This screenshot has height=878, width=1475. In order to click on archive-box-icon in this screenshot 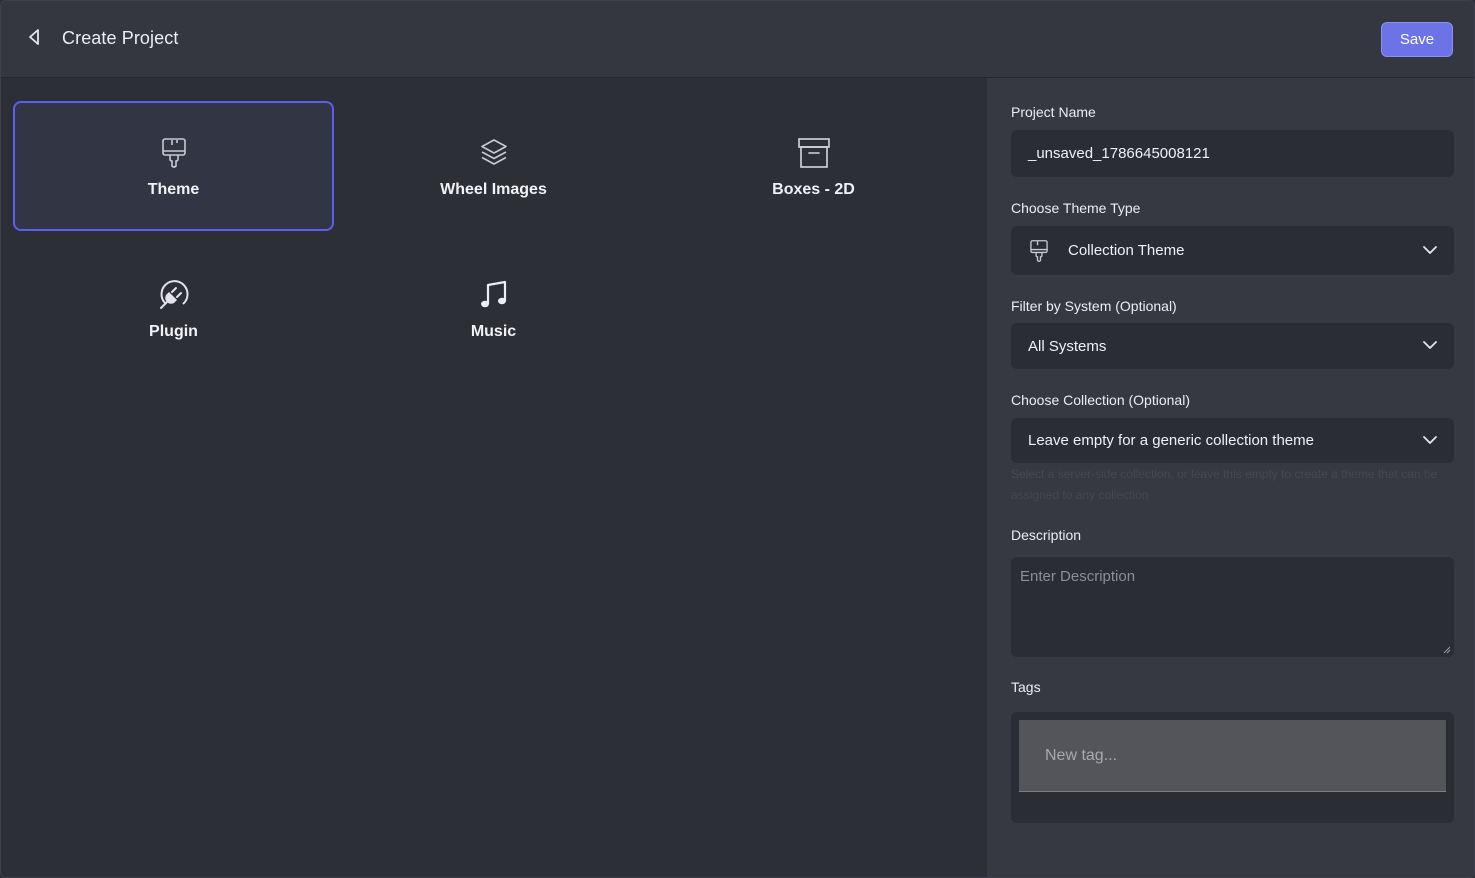, I will do `click(814, 153)`.